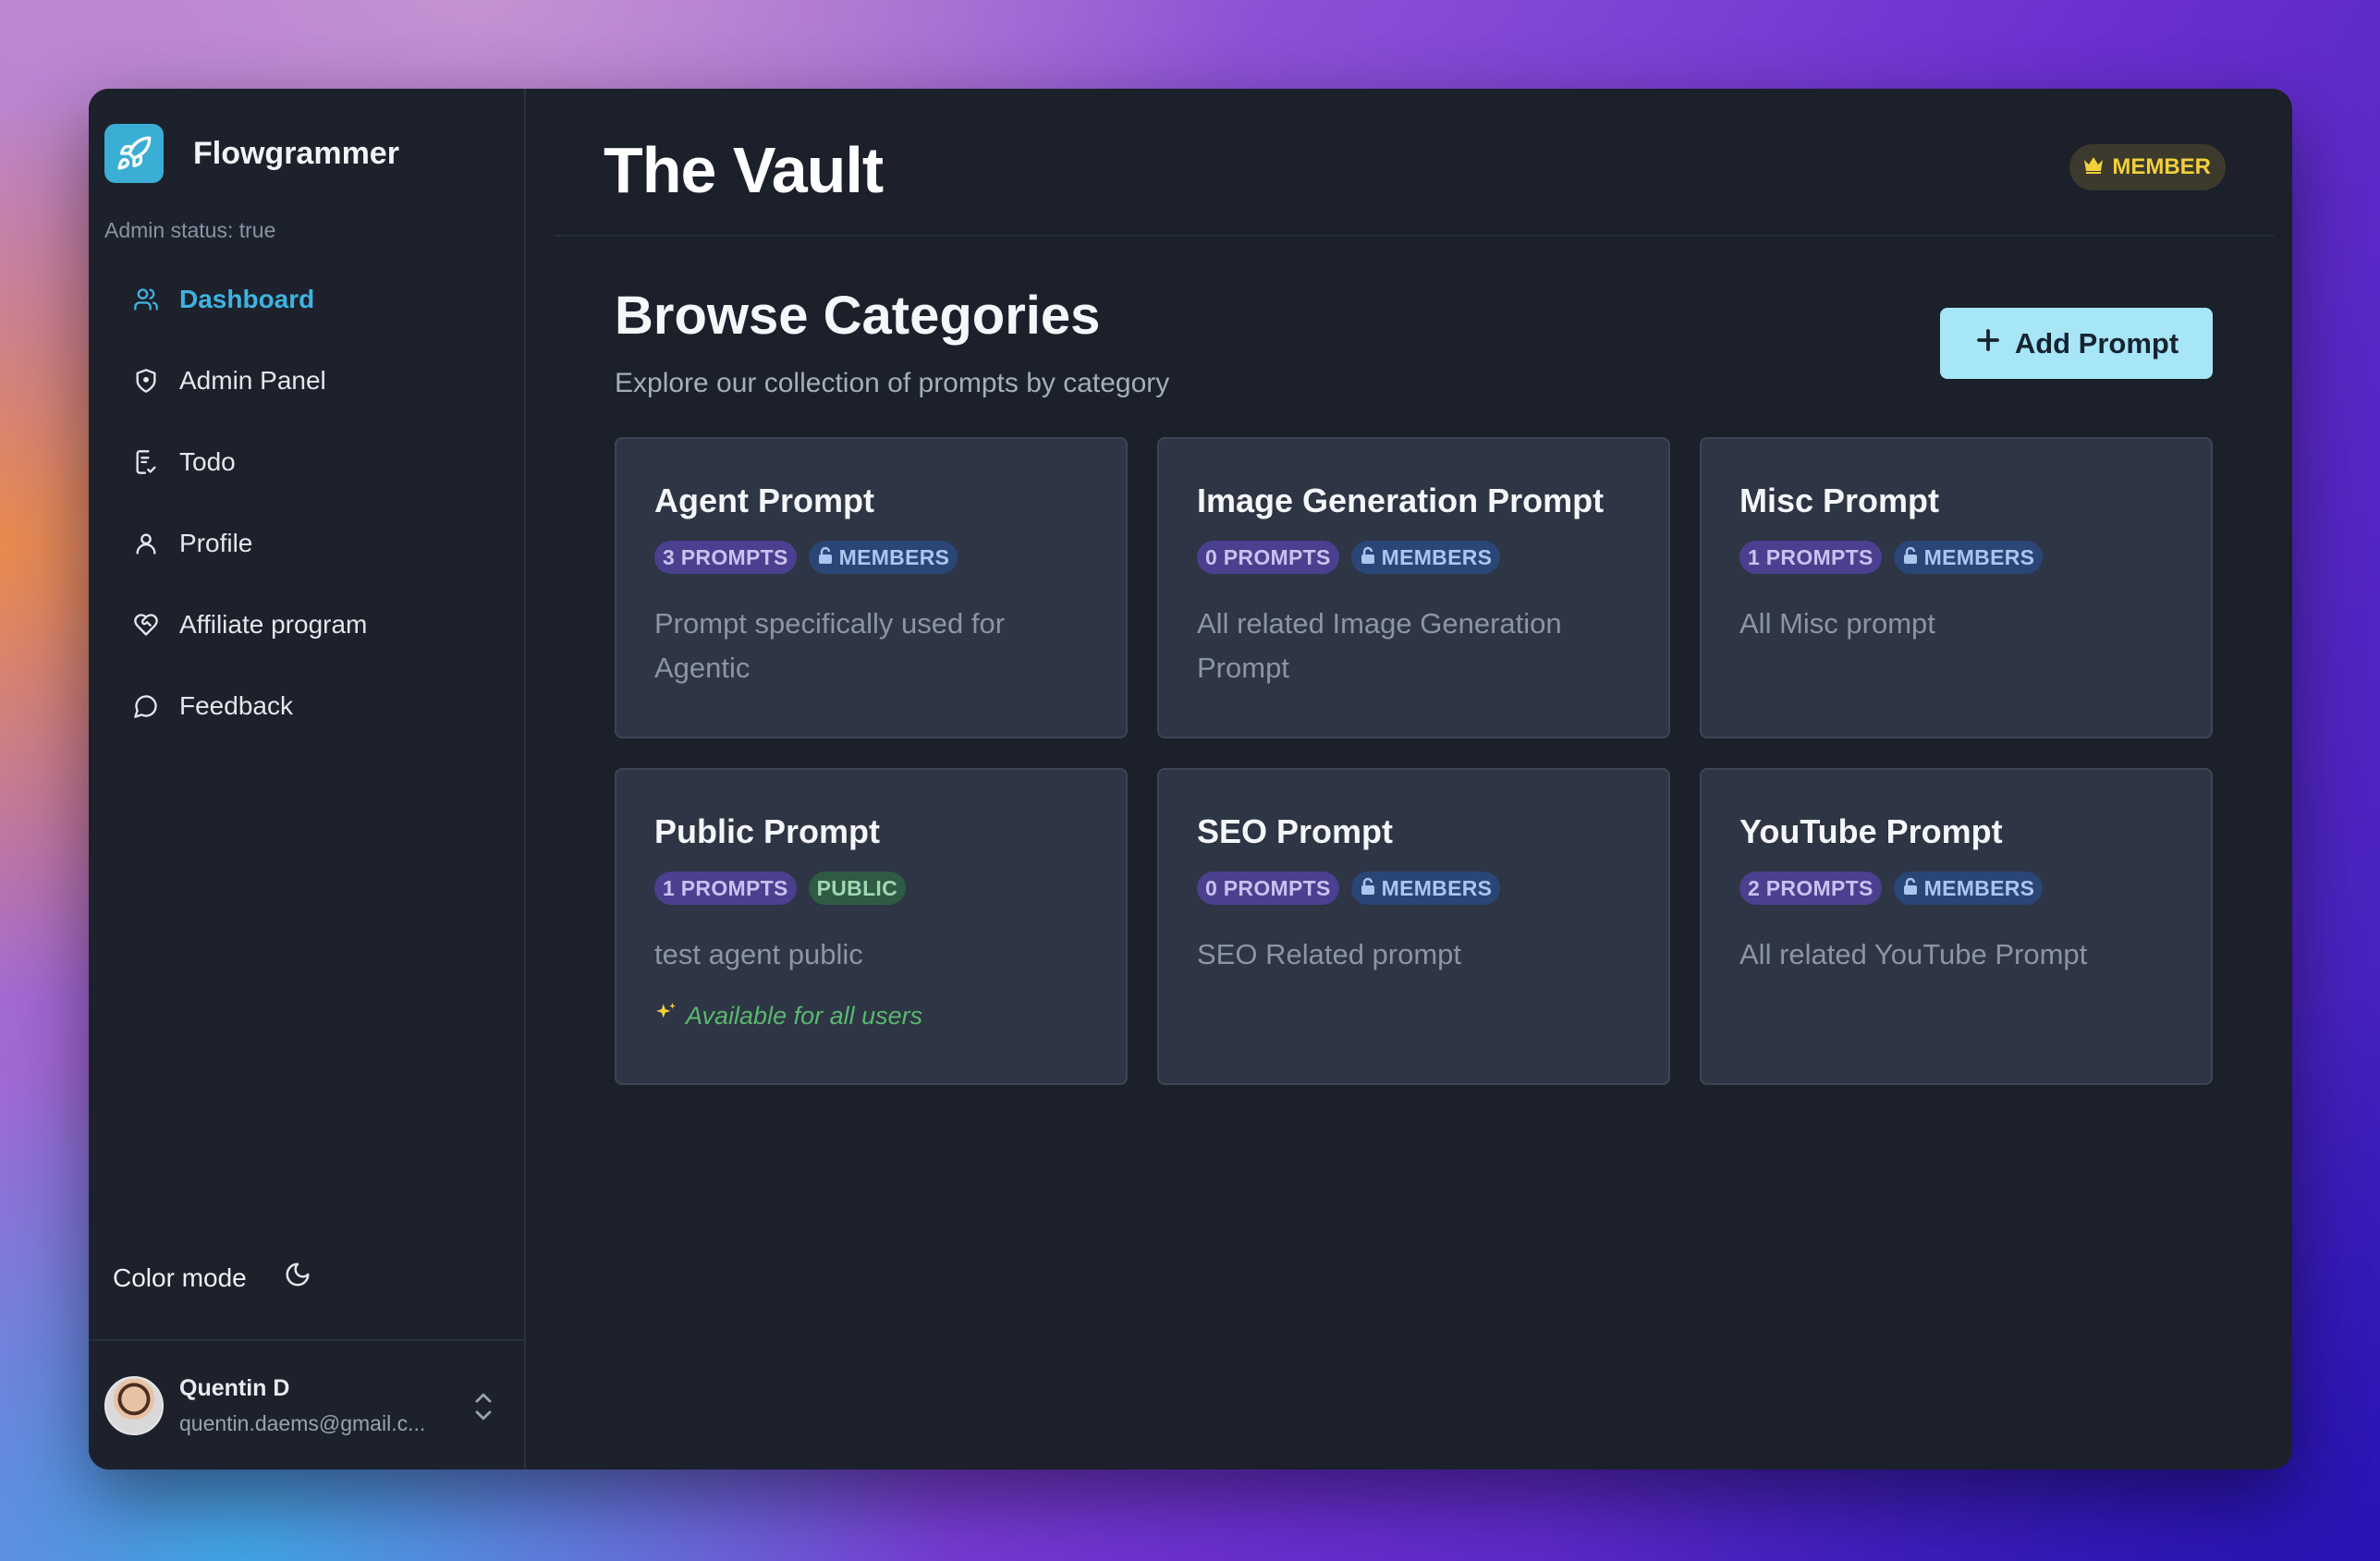 The height and width of the screenshot is (1561, 2380). Describe the element at coordinates (725, 558) in the screenshot. I see `prompt-count-badge: 3 PROMPTS` at that location.